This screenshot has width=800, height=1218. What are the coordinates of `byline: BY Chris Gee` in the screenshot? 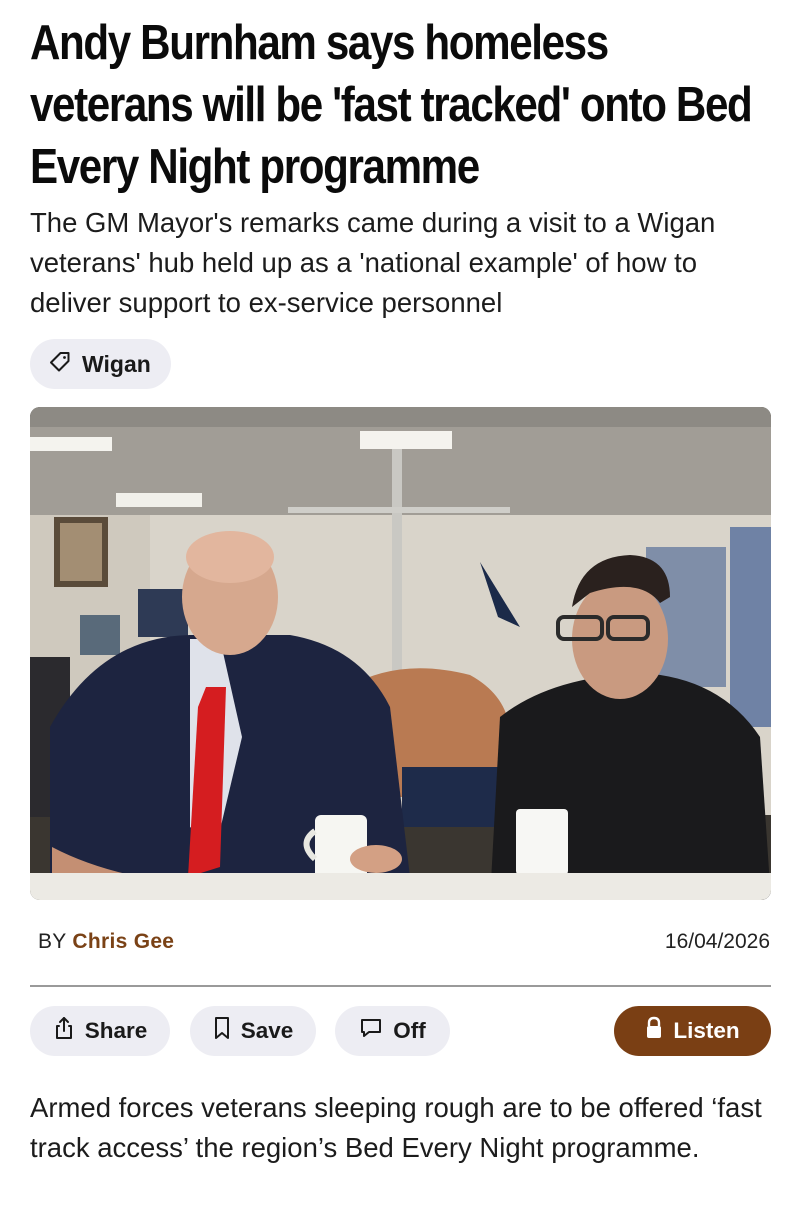 It's located at (106, 942).